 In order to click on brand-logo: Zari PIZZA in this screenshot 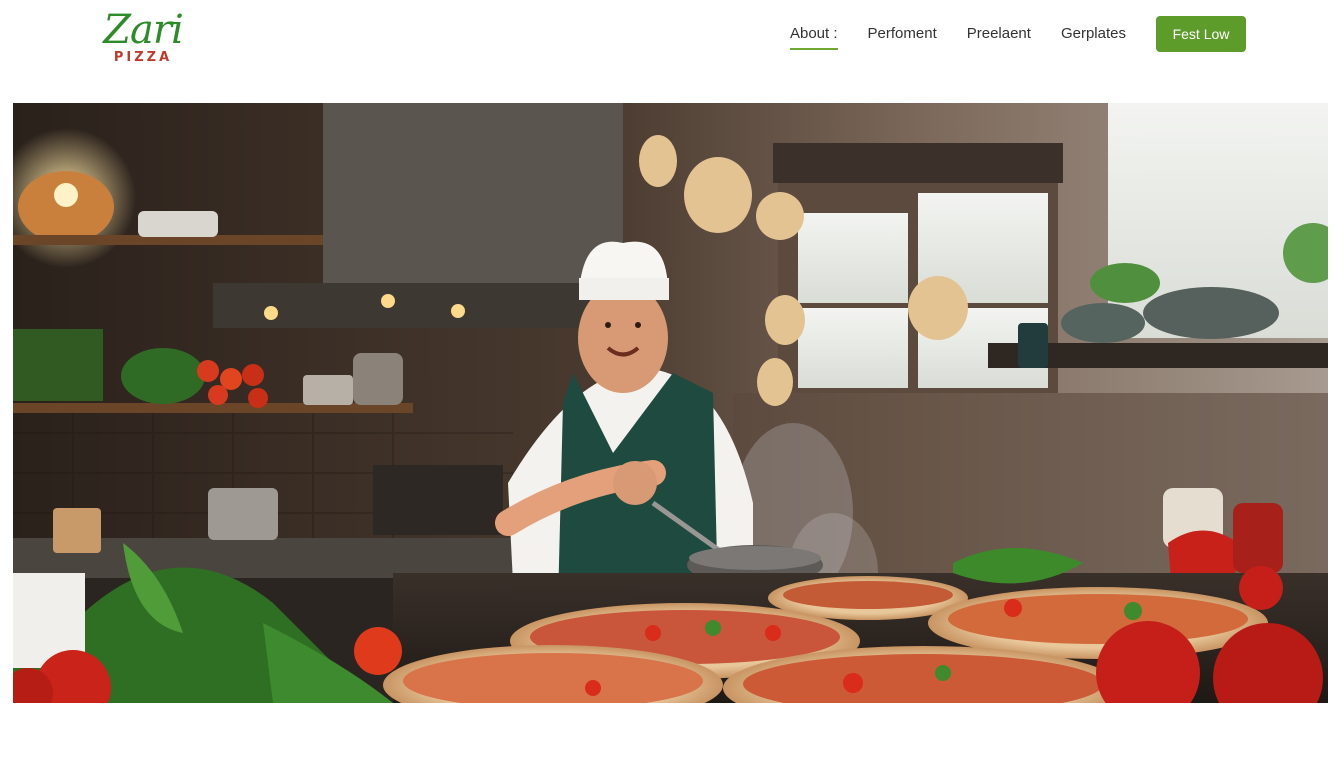, I will do `click(143, 36)`.